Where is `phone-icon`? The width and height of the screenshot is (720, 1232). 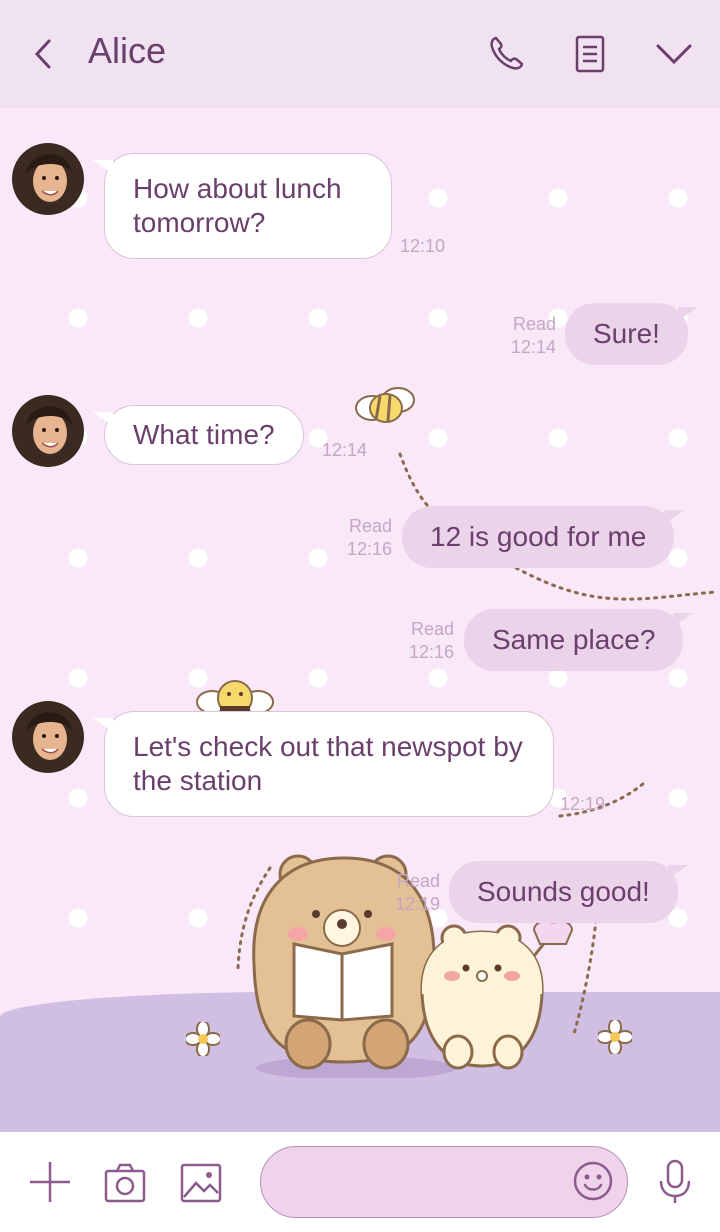 phone-icon is located at coordinates (507, 53).